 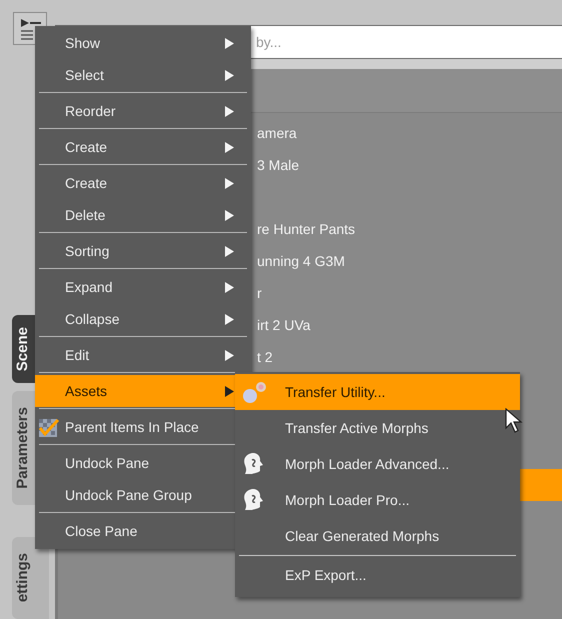 I want to click on circles-icon, so click(x=255, y=392).